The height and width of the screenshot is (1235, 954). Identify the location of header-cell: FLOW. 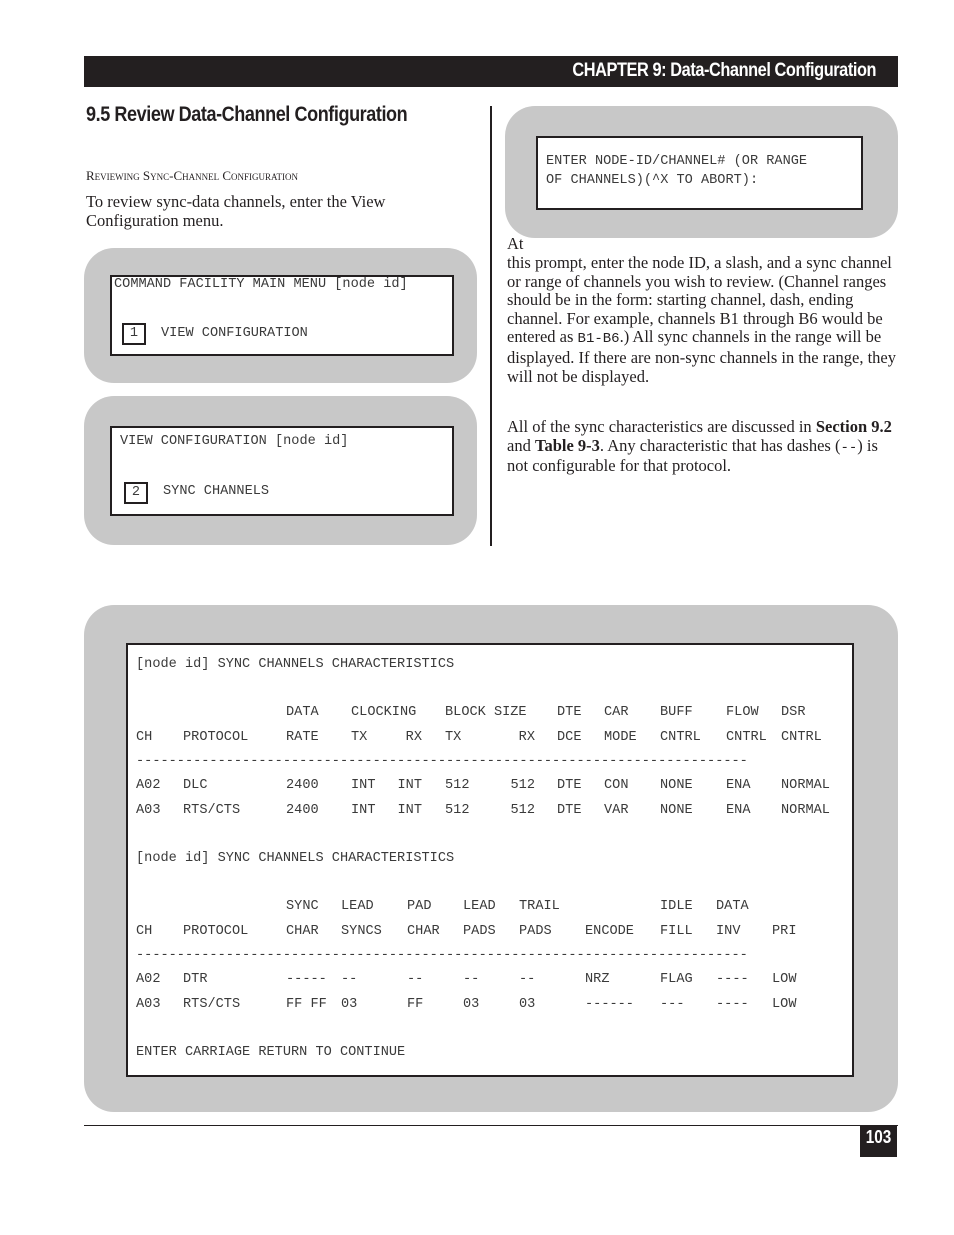
(742, 712).